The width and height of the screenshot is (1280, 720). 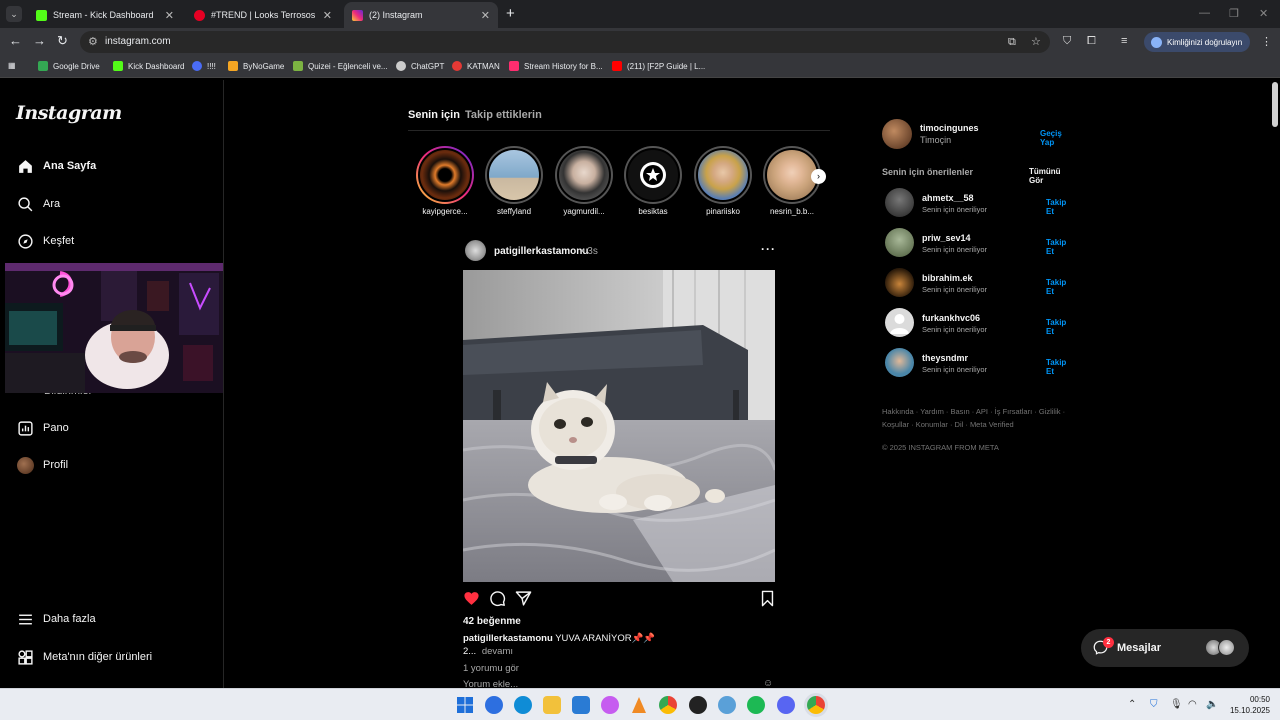 I want to click on see-all-link: Tümünü Gör, so click(x=1052, y=176).